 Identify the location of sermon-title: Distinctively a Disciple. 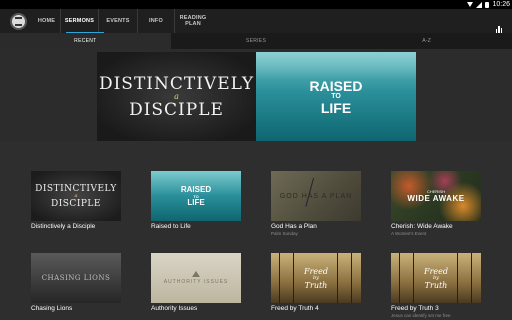
(63, 226).